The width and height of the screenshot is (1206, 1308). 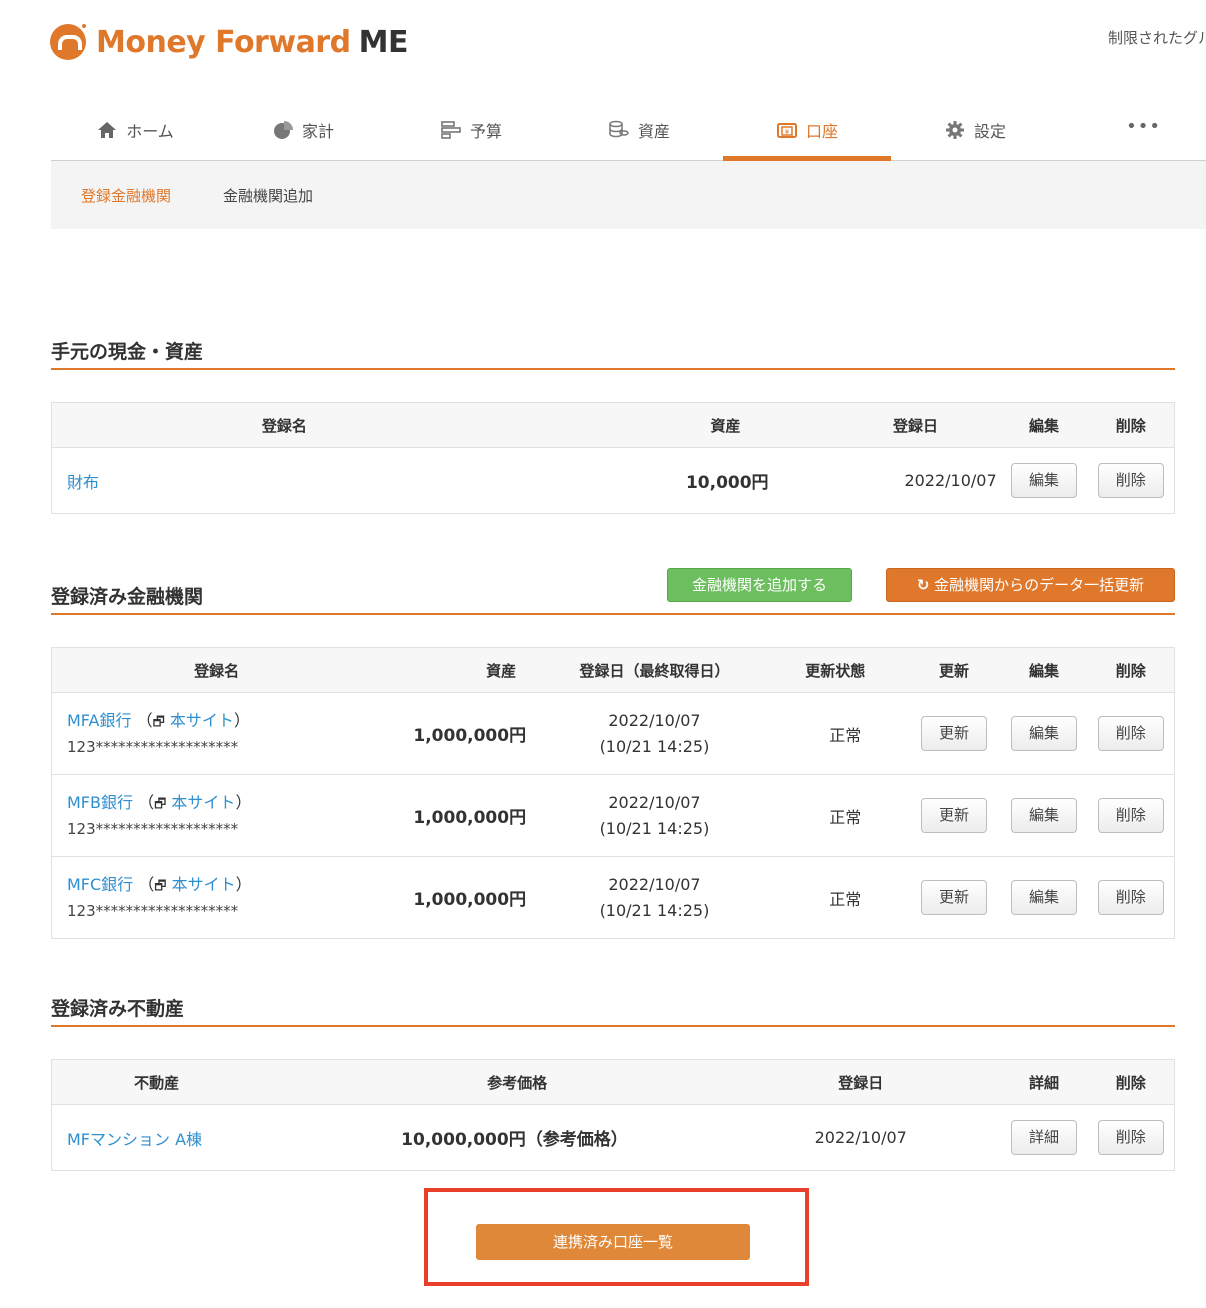 I want to click on user-menu: 制限されたグル, so click(x=1157, y=37).